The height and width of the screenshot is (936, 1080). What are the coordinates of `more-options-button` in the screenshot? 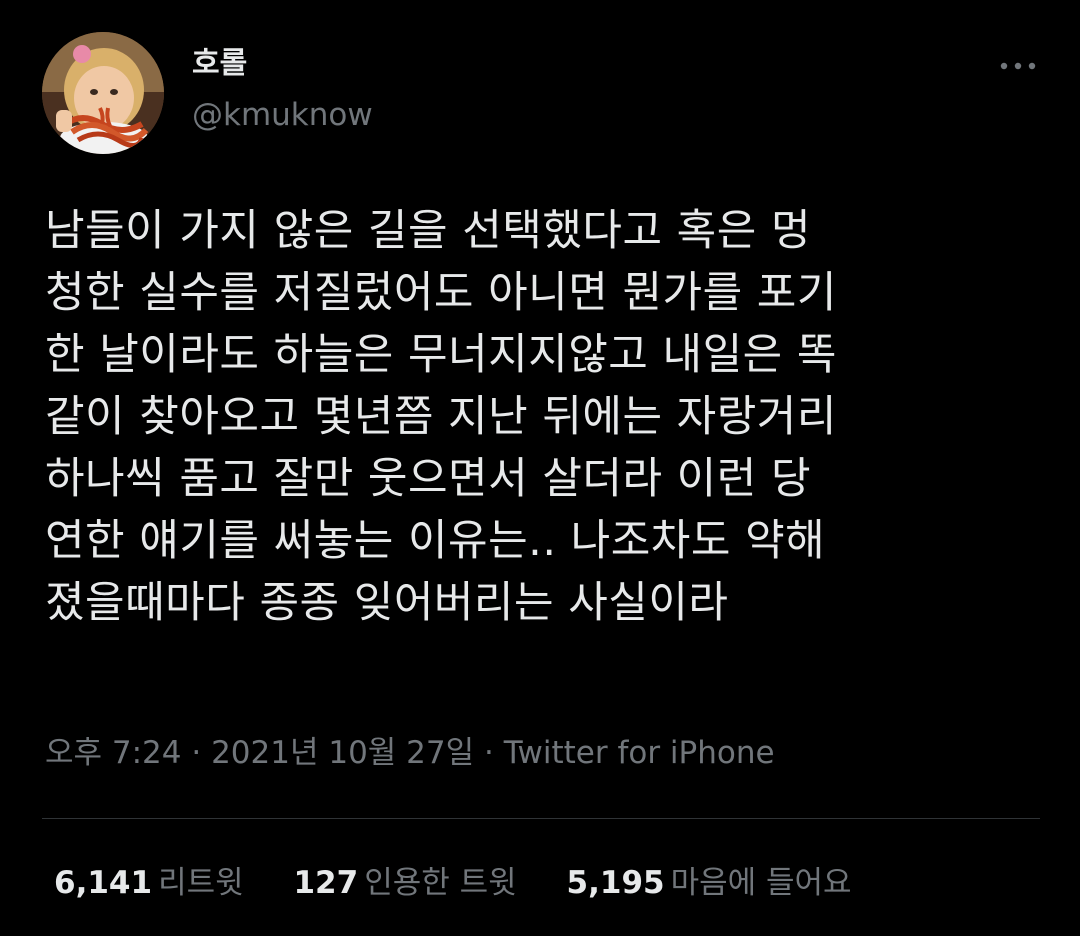 It's located at (1019, 66).